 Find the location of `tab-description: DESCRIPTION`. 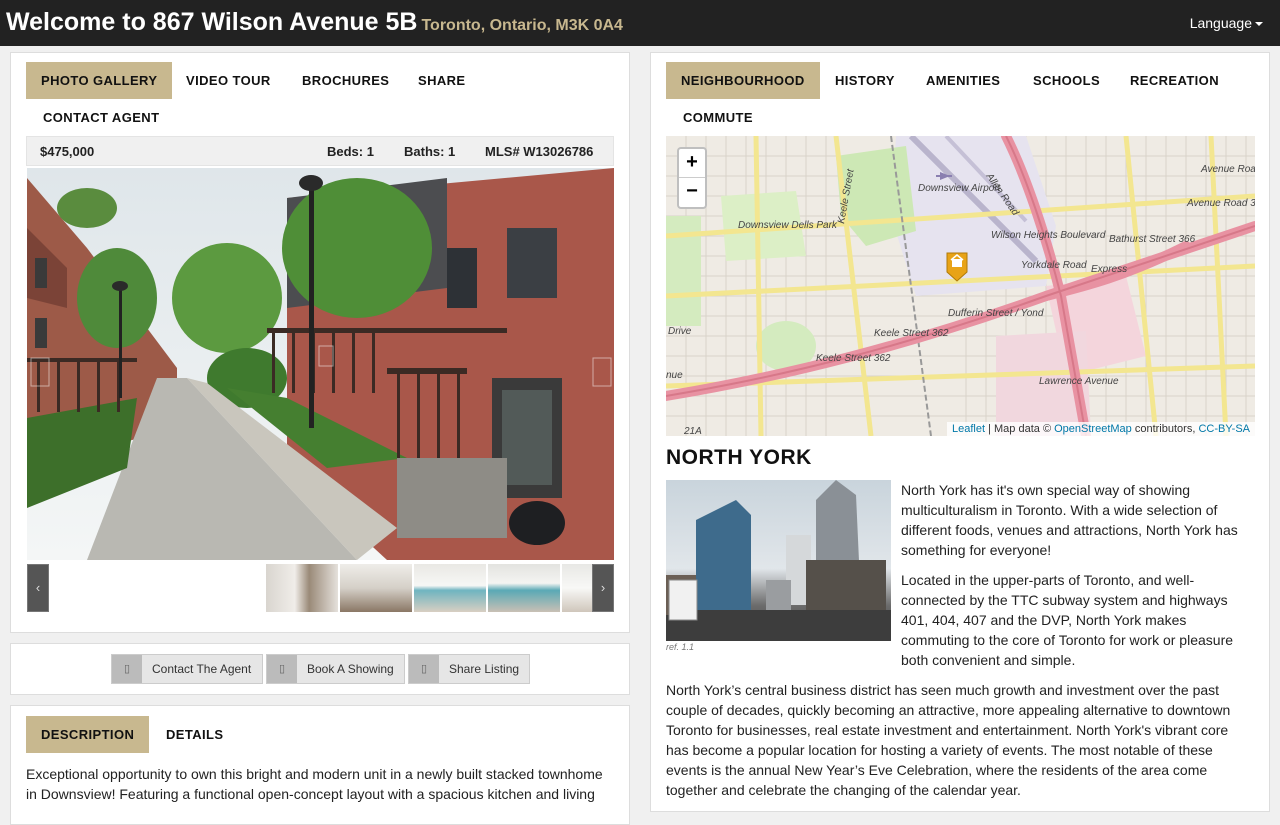

tab-description: DESCRIPTION is located at coordinates (88, 734).